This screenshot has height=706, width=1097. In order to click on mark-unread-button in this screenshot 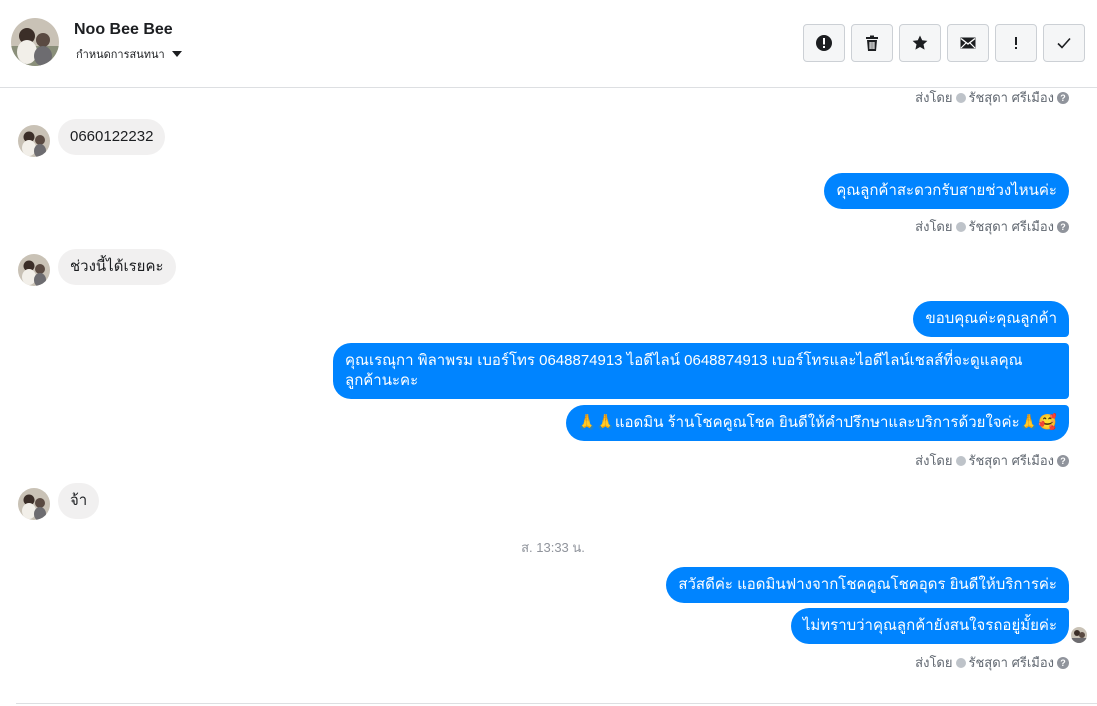, I will do `click(968, 43)`.